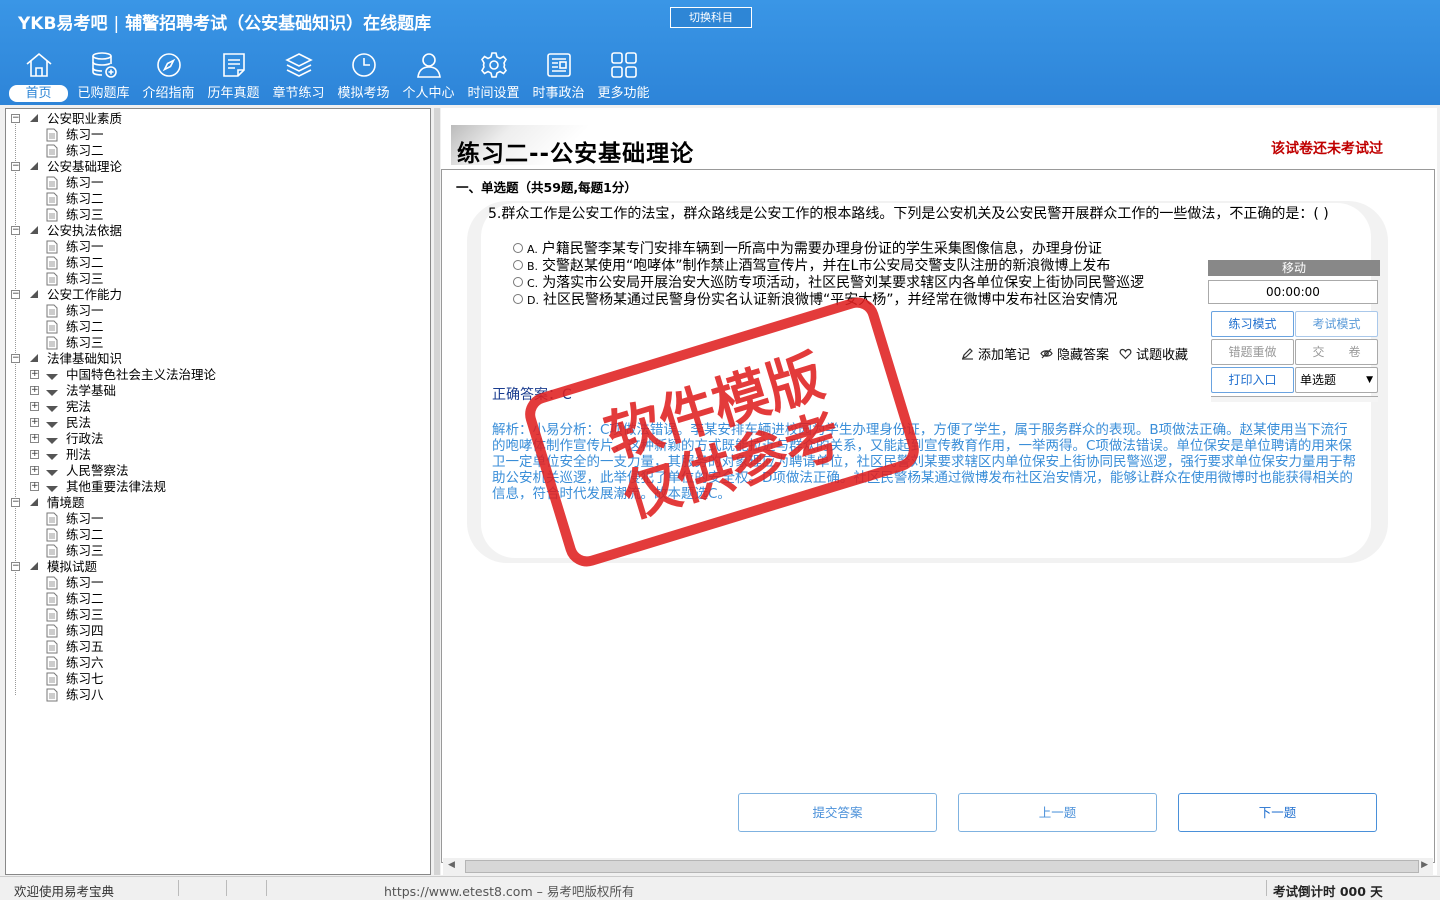  What do you see at coordinates (1252, 380) in the screenshot?
I see `print-button: 打印入口` at bounding box center [1252, 380].